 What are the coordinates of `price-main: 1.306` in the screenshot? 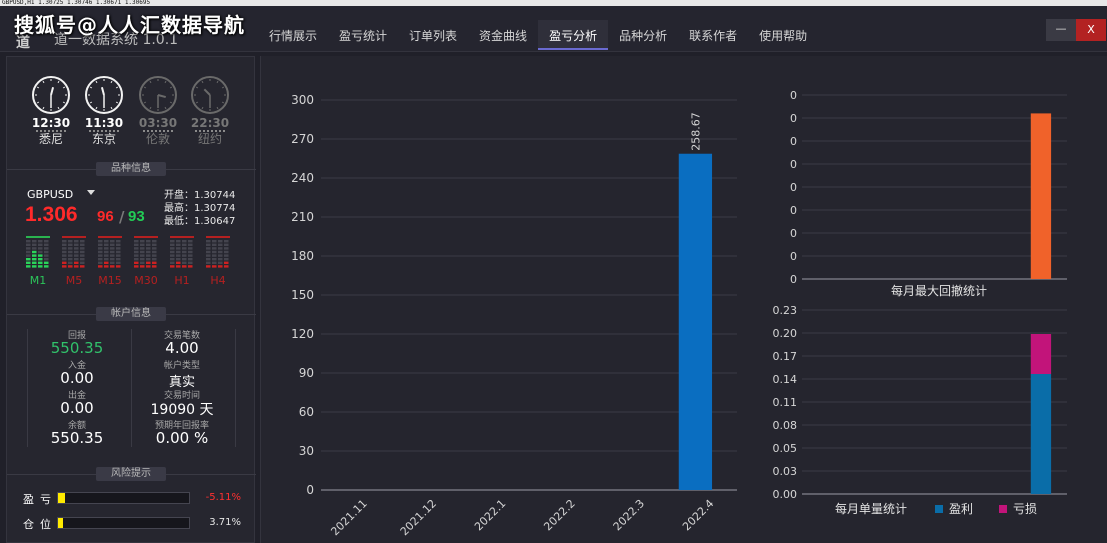 It's located at (51, 214).